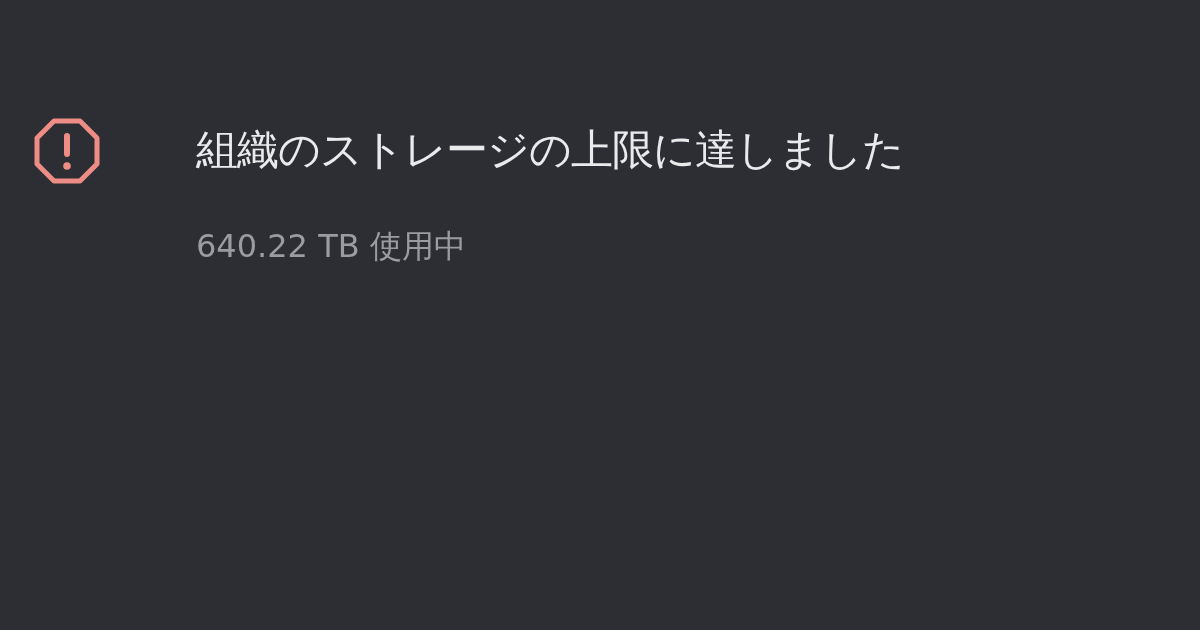  What do you see at coordinates (331, 246) in the screenshot?
I see `storage-usage: 640.22 TB 使用中` at bounding box center [331, 246].